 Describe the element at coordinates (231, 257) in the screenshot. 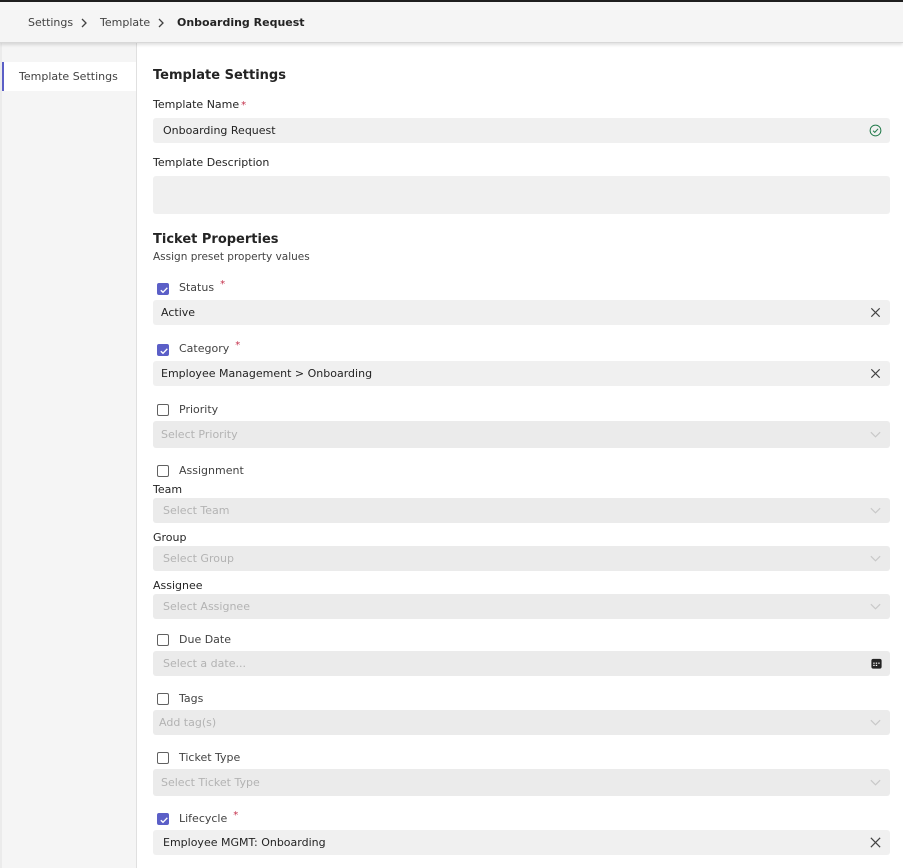

I see `ticket-properties-subtitle: Assign preset property values` at that location.